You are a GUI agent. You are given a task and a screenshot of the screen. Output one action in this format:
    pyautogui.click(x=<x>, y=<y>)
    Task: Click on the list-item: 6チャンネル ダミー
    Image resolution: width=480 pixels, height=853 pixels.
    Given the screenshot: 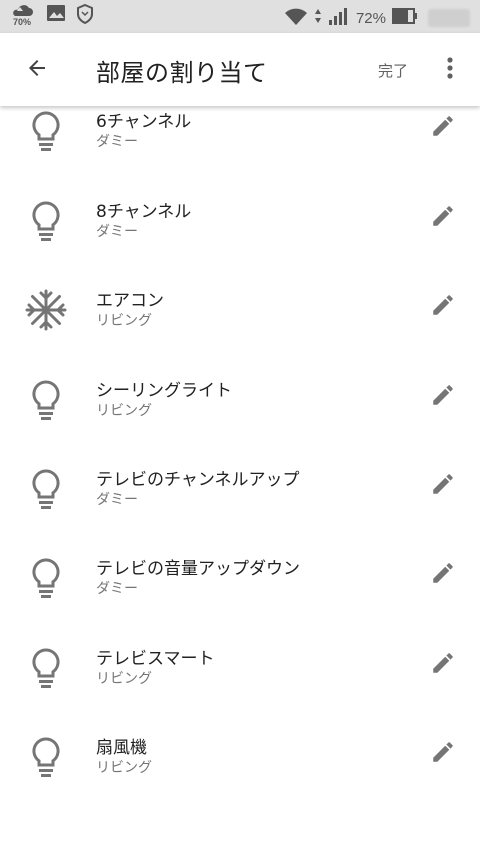 What is the action you would take?
    pyautogui.click(x=240, y=151)
    